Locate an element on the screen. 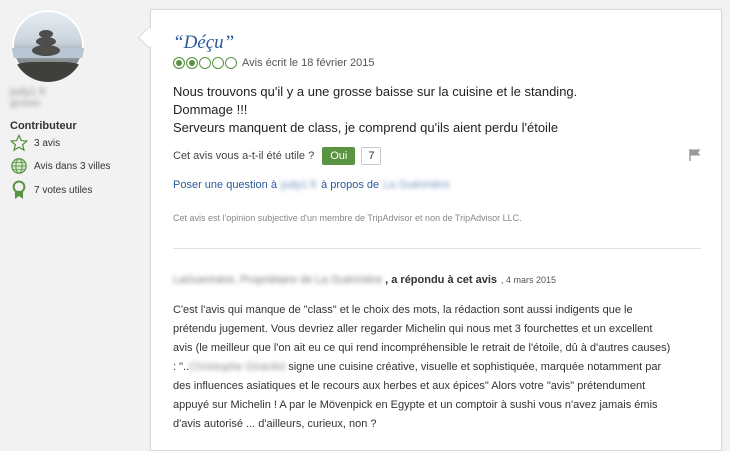  stat-votes-label: 7 votes utiles is located at coordinates (63, 190).